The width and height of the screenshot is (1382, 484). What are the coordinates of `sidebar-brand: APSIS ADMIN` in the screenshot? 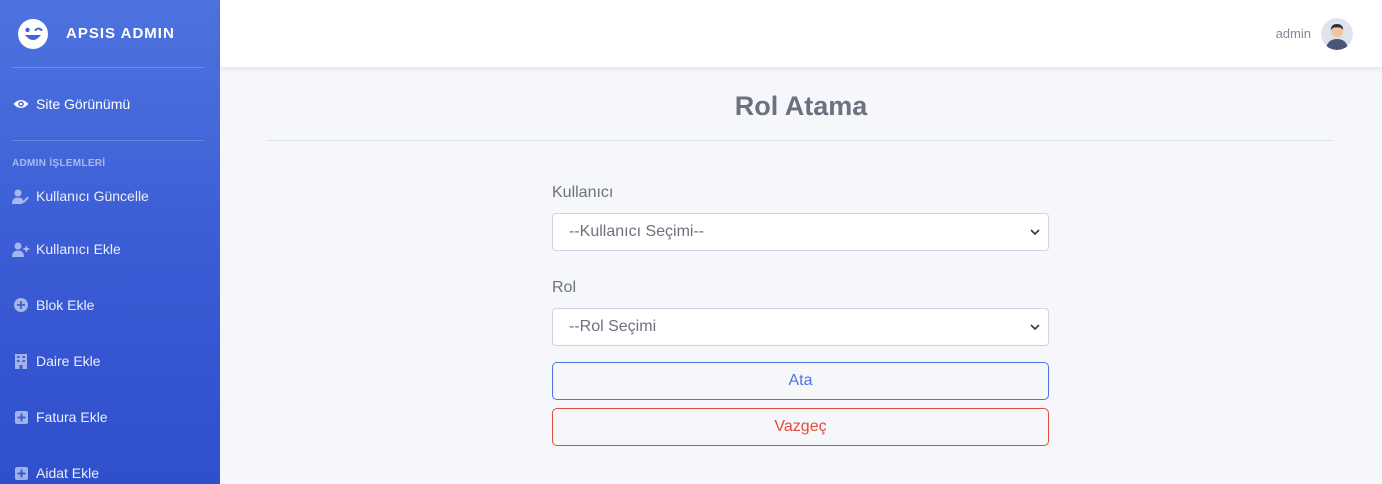 It's located at (110, 33).